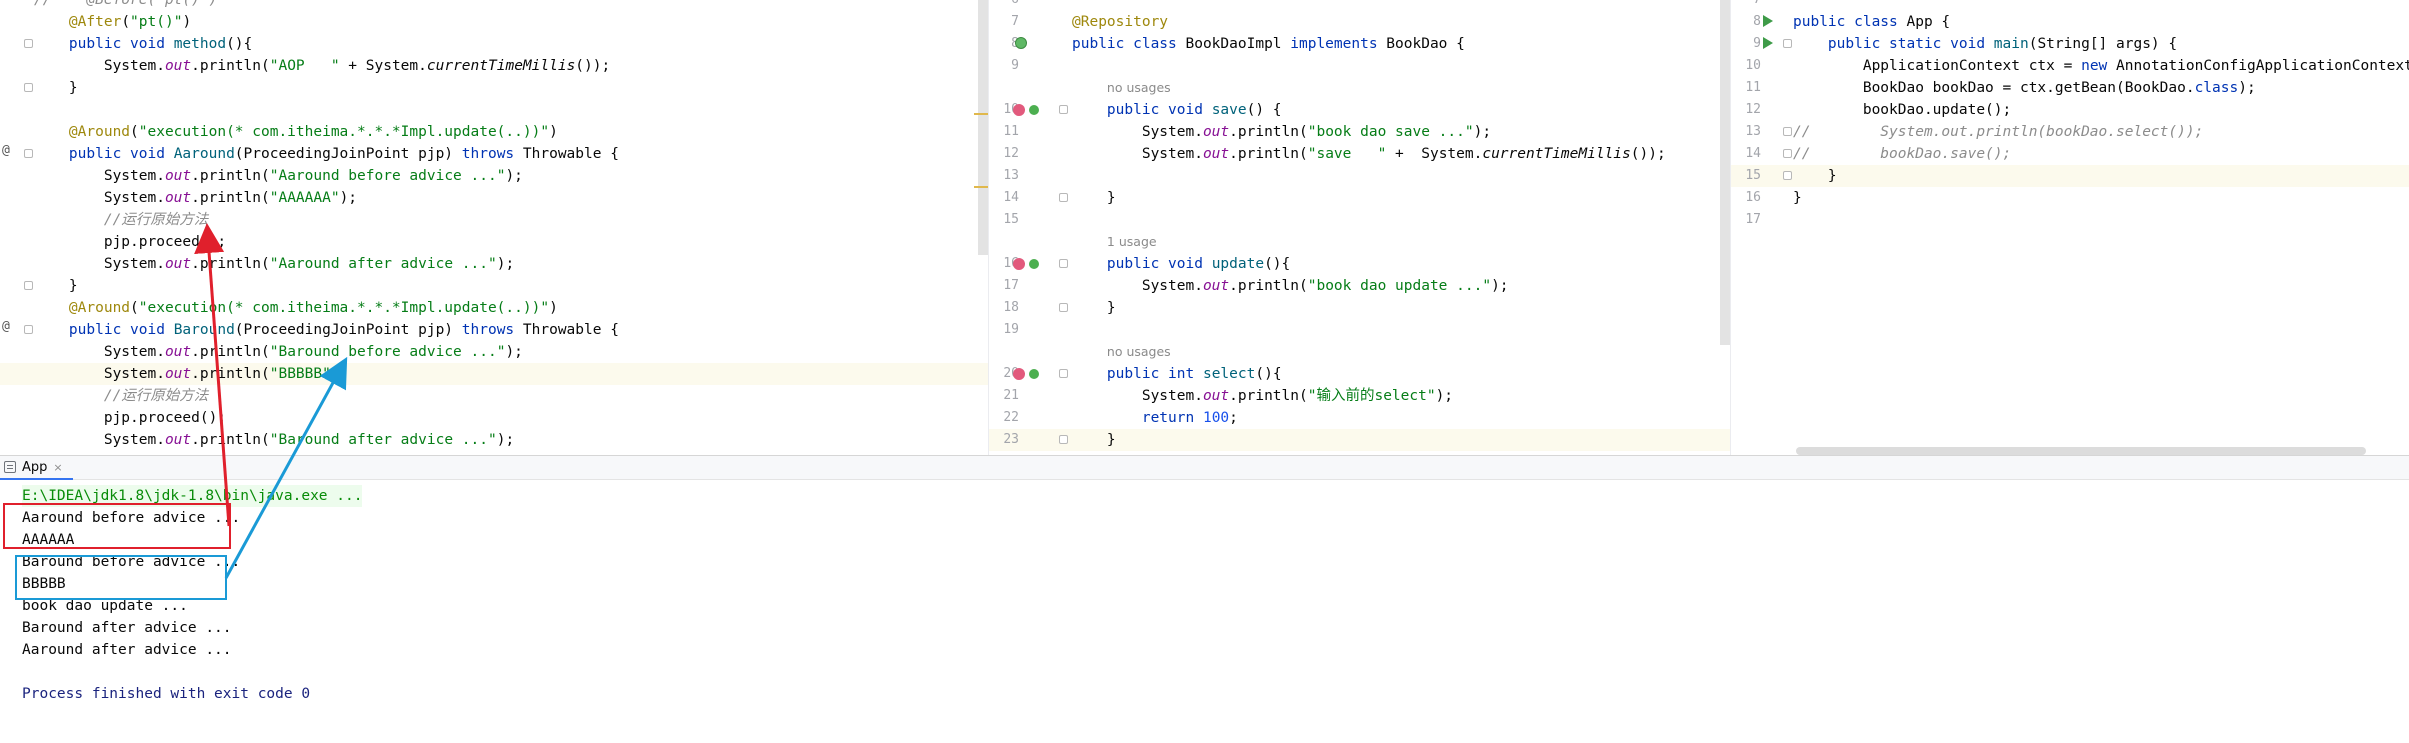 The width and height of the screenshot is (2409, 743). I want to click on code-line: 20 public int select(){, so click(1359, 374).